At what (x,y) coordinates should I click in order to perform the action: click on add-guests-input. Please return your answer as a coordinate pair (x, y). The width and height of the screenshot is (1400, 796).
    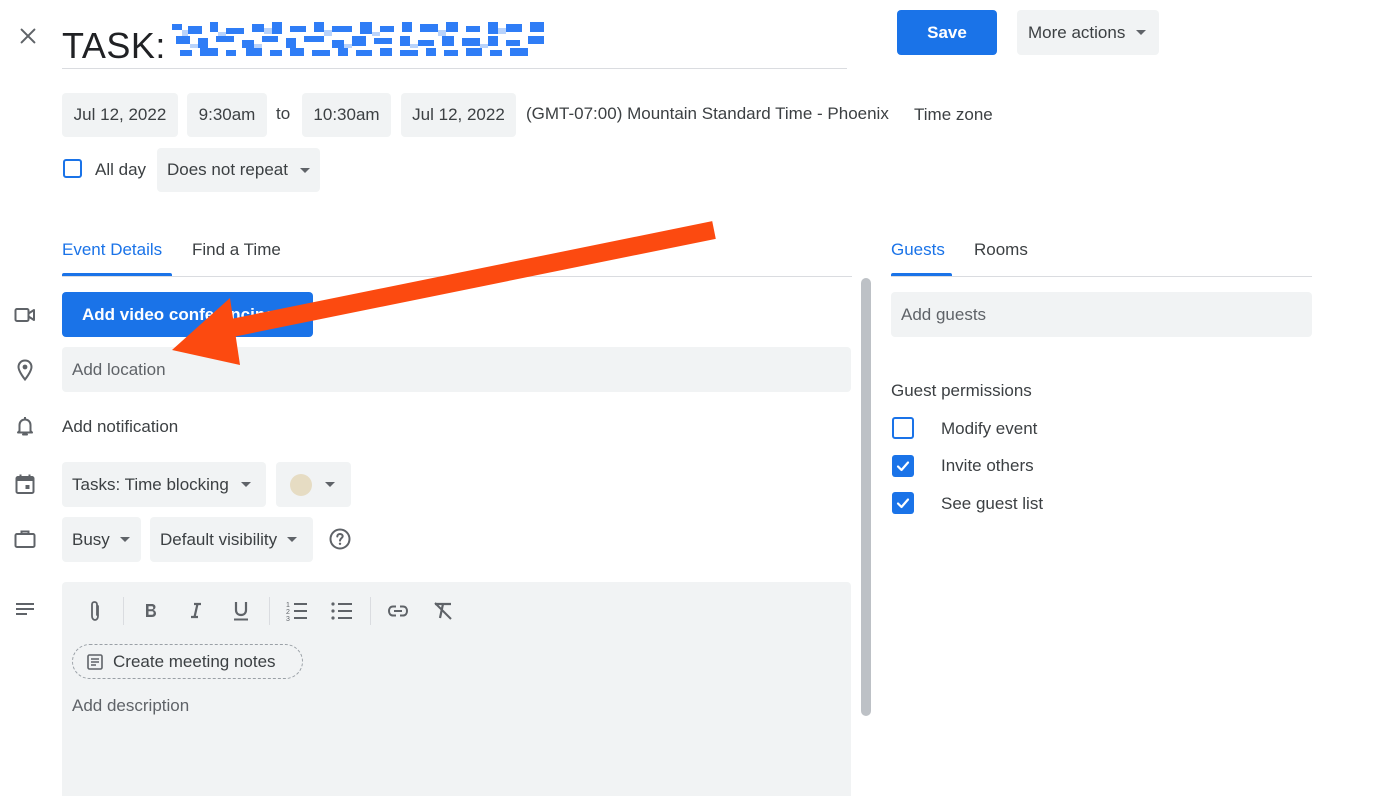
    Looking at the image, I should click on (1101, 314).